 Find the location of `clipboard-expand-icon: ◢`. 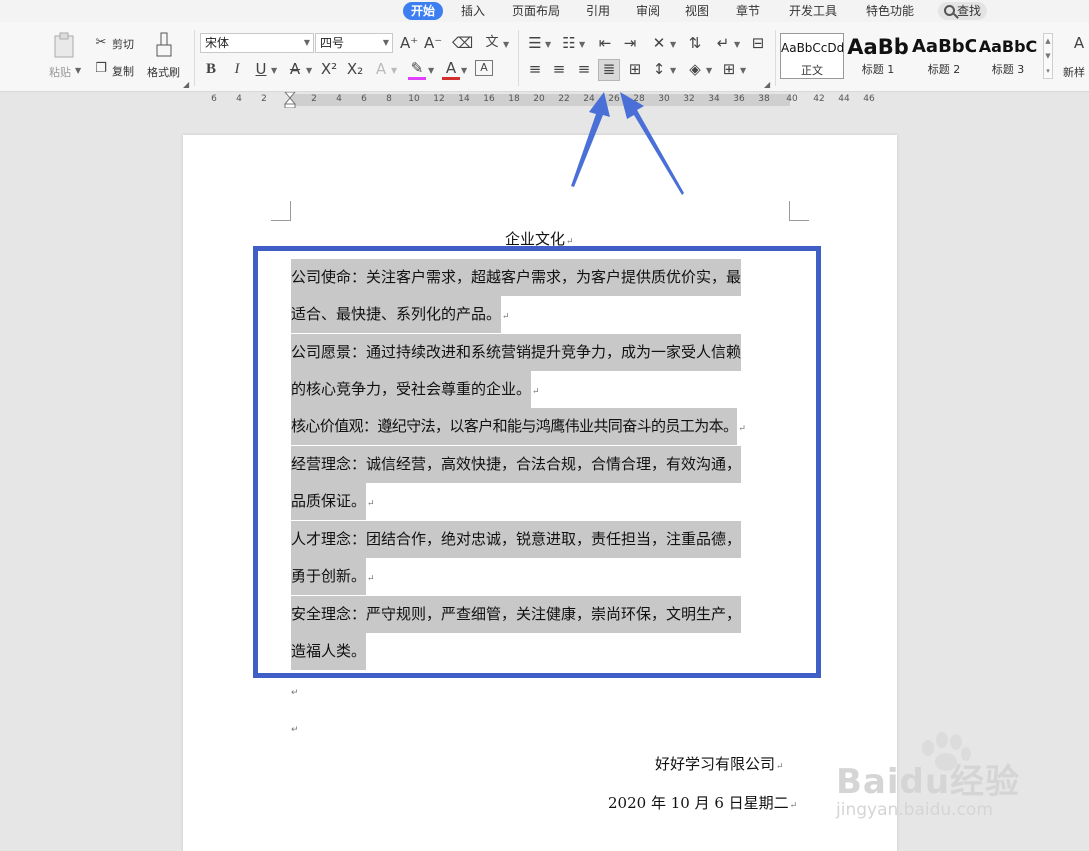

clipboard-expand-icon: ◢ is located at coordinates (186, 84).